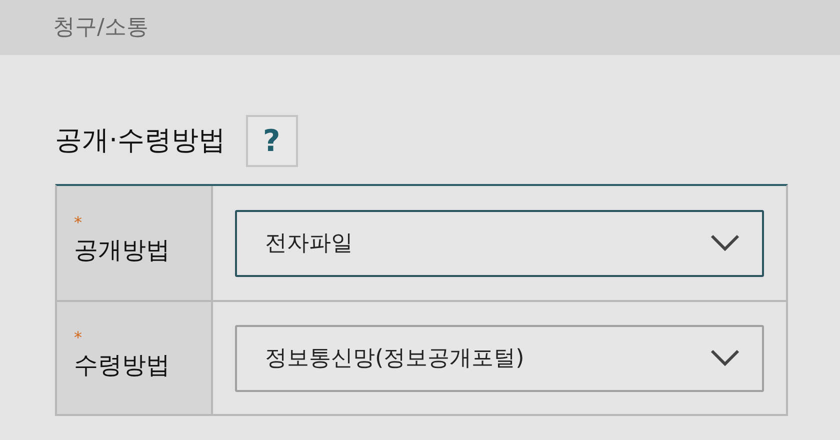 This screenshot has width=840, height=440. I want to click on field-label: 수령방법, so click(122, 365).